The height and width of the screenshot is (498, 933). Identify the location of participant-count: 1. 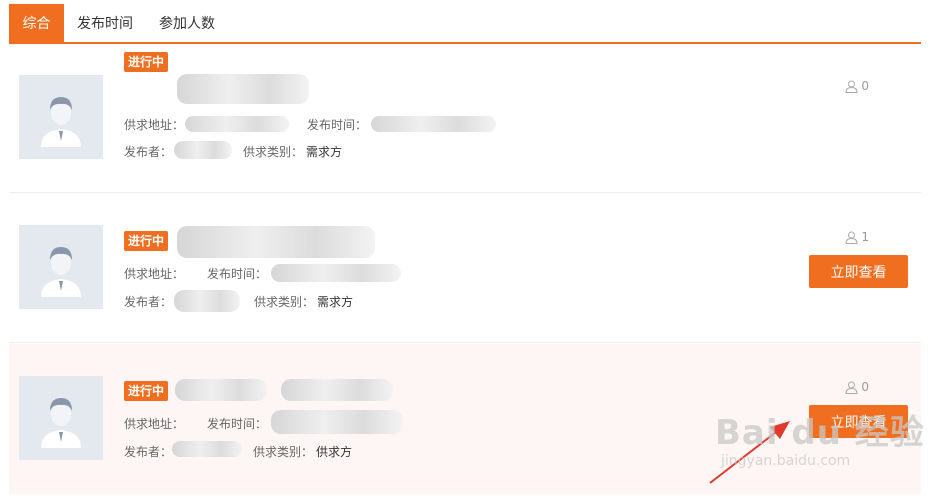
(857, 237).